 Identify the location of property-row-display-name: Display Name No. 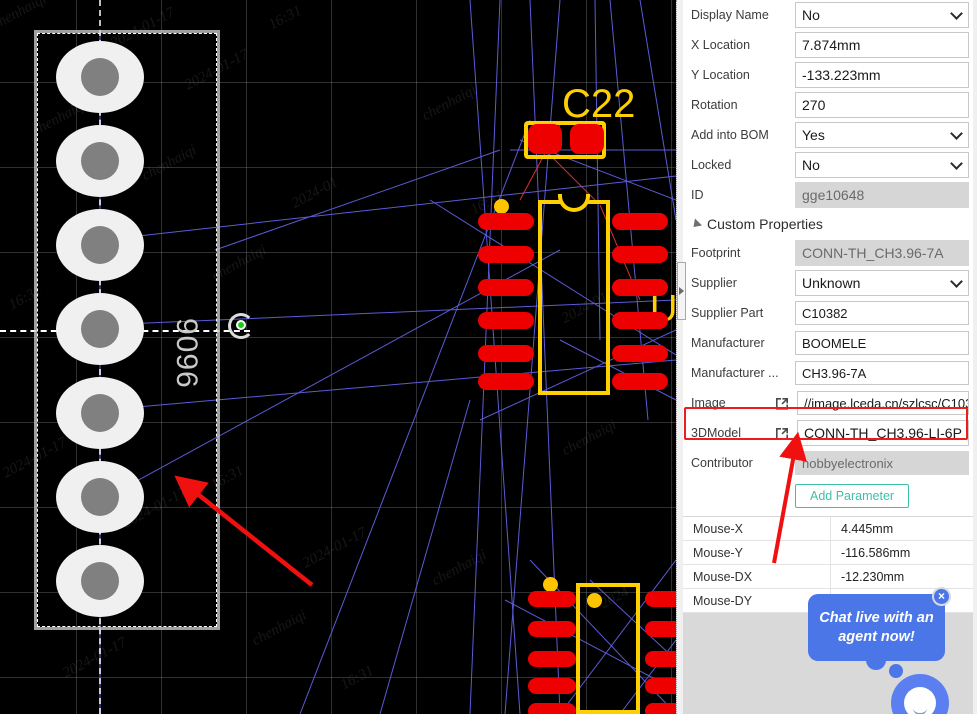
(828, 15).